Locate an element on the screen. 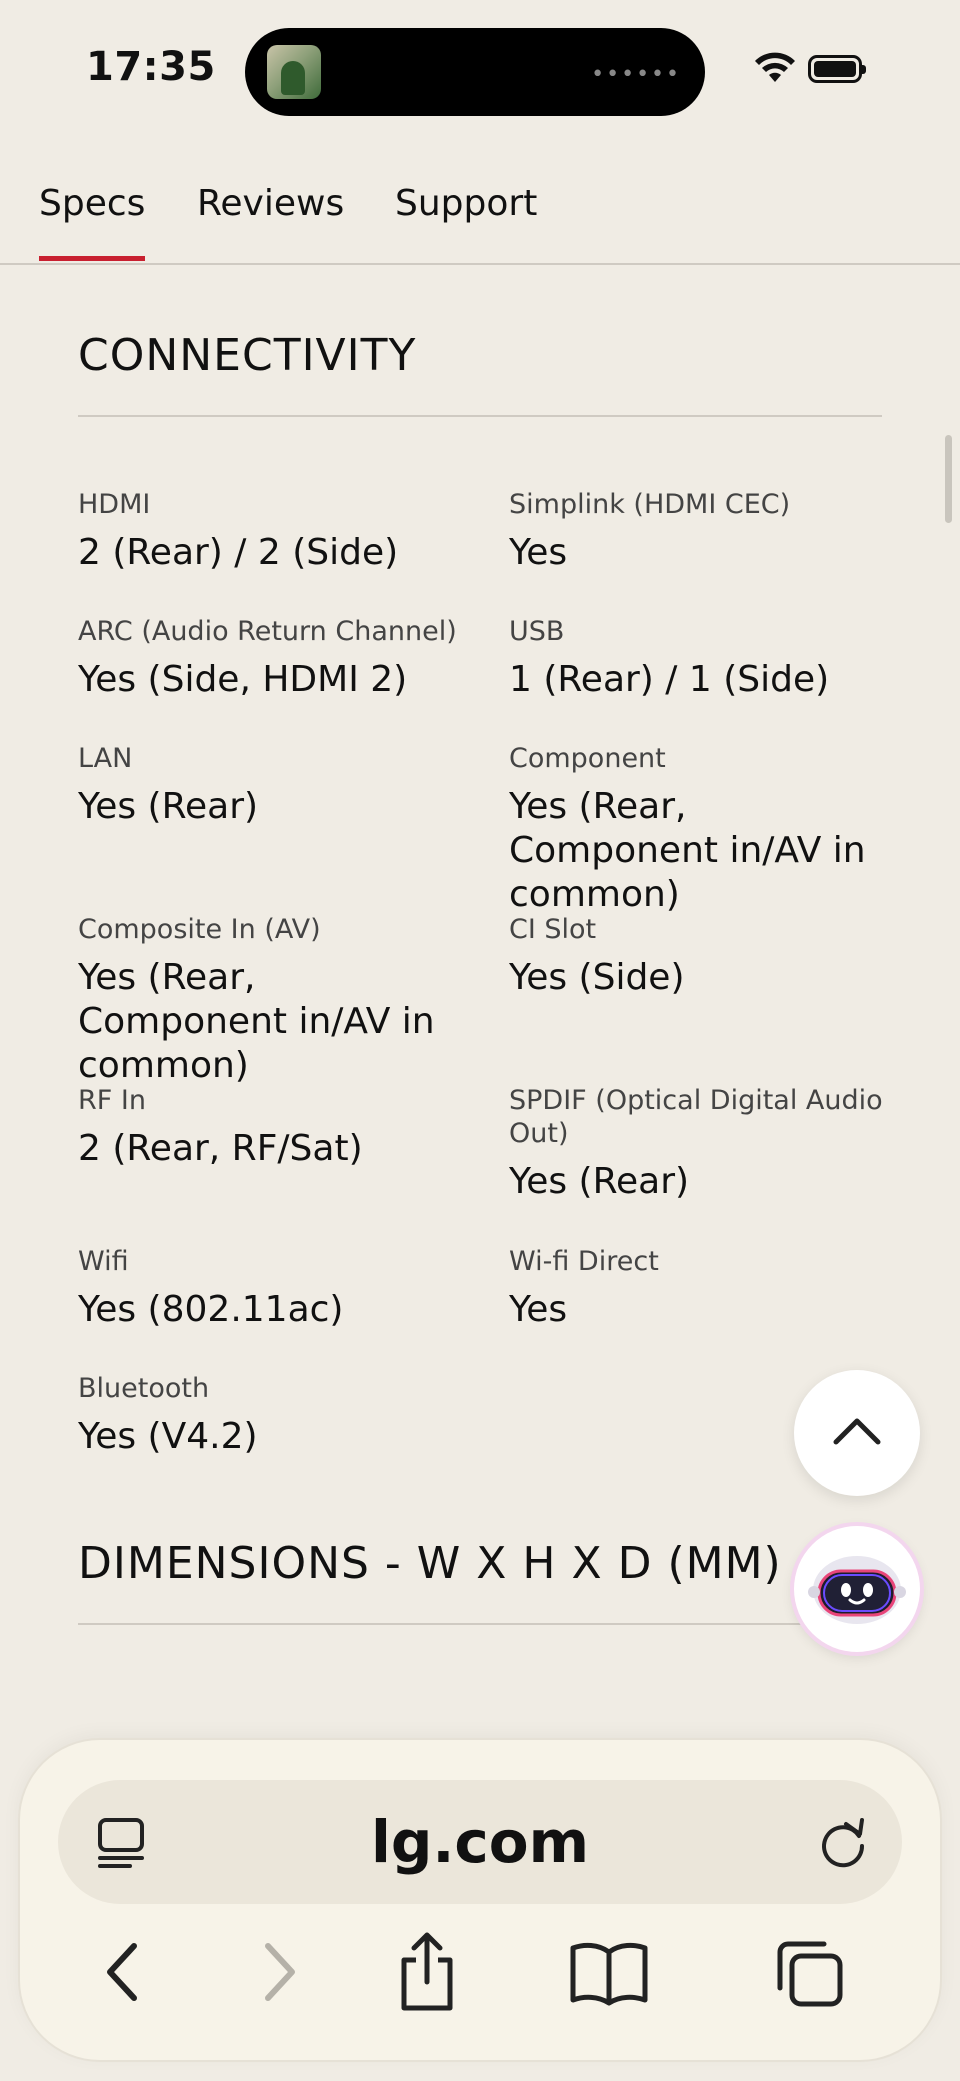  spec-wifi-direct: Wi-fi Direct Yes is located at coordinates (704, 1288).